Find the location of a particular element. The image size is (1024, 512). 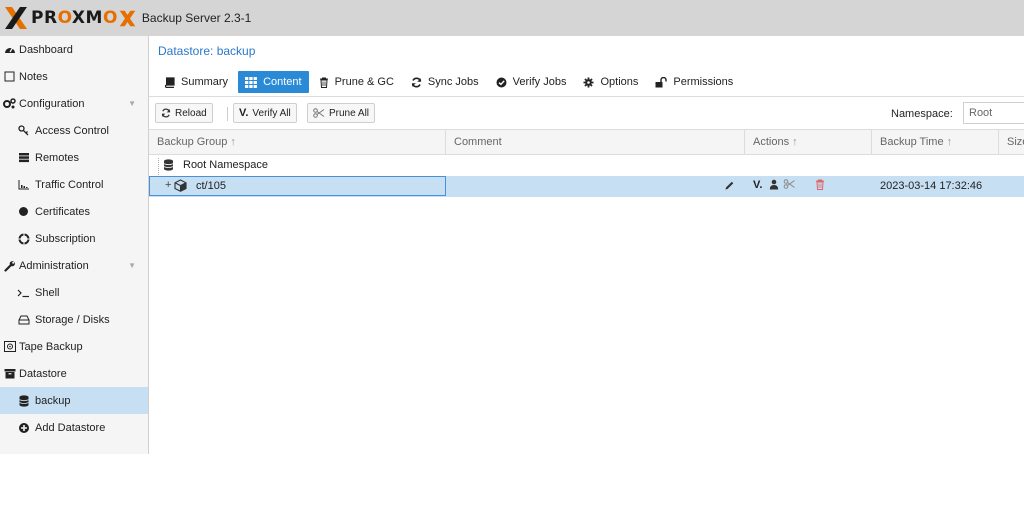

server-icon is located at coordinates (23, 157).